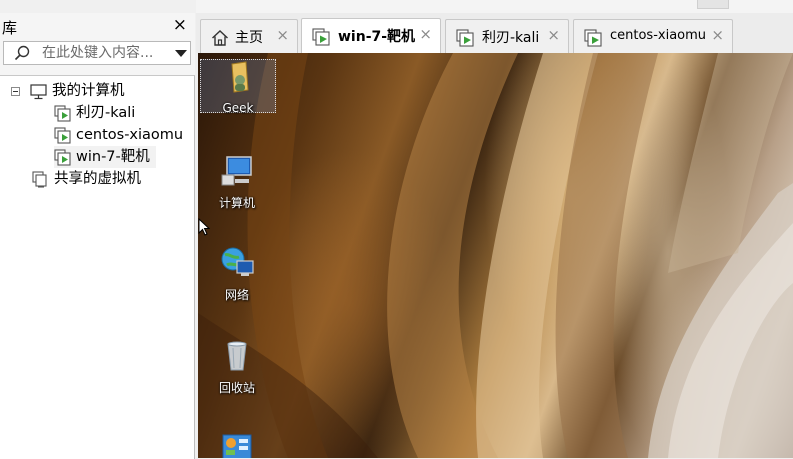 This screenshot has height=459, width=793. I want to click on library-header: 库 ×, so click(97, 26).